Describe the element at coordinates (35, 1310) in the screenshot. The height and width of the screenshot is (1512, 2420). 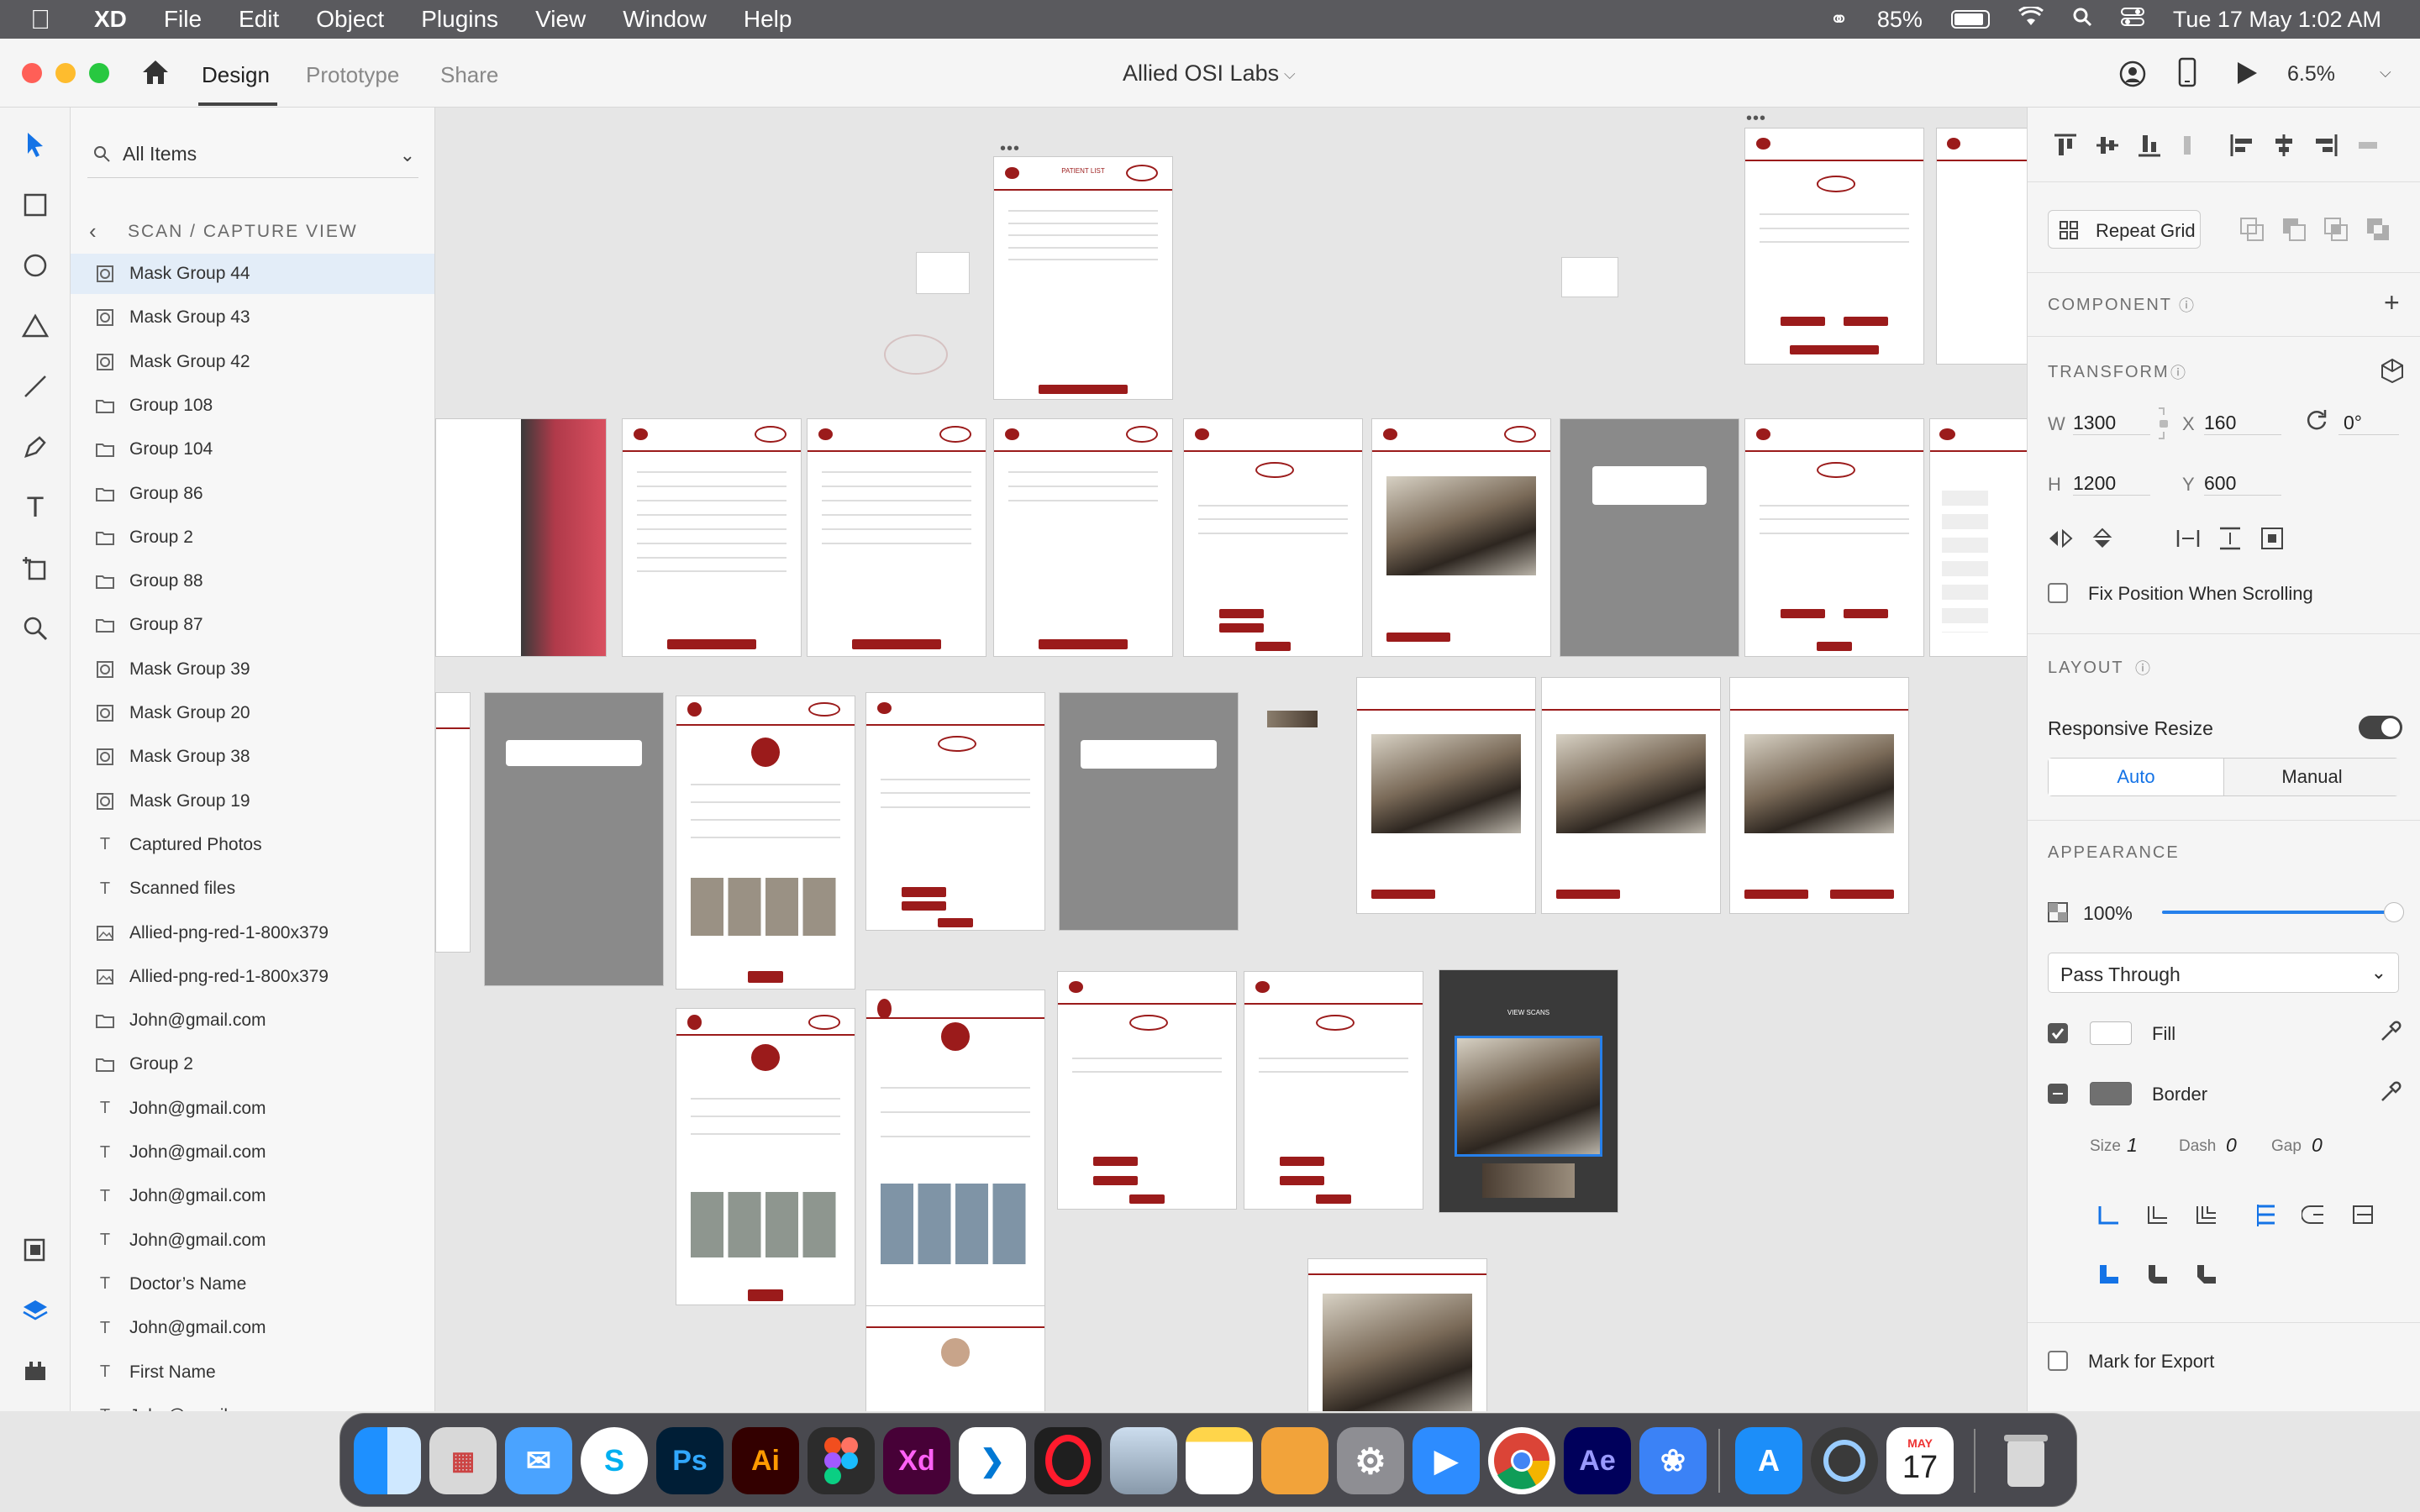
I see `layers-panel-icon` at that location.